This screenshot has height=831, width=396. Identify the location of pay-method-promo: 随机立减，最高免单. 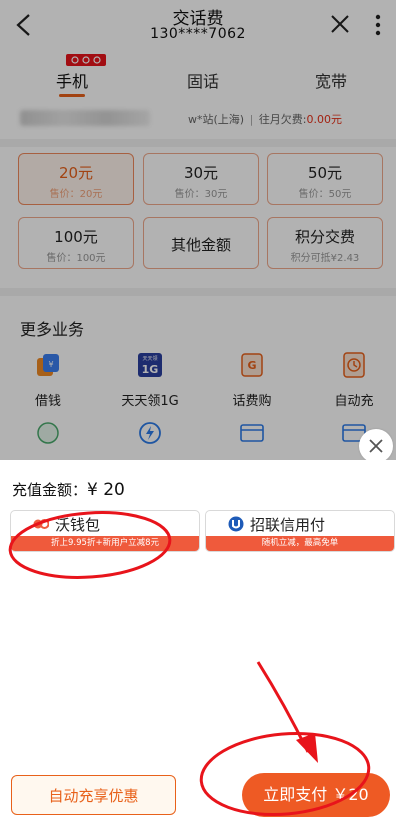
(300, 543).